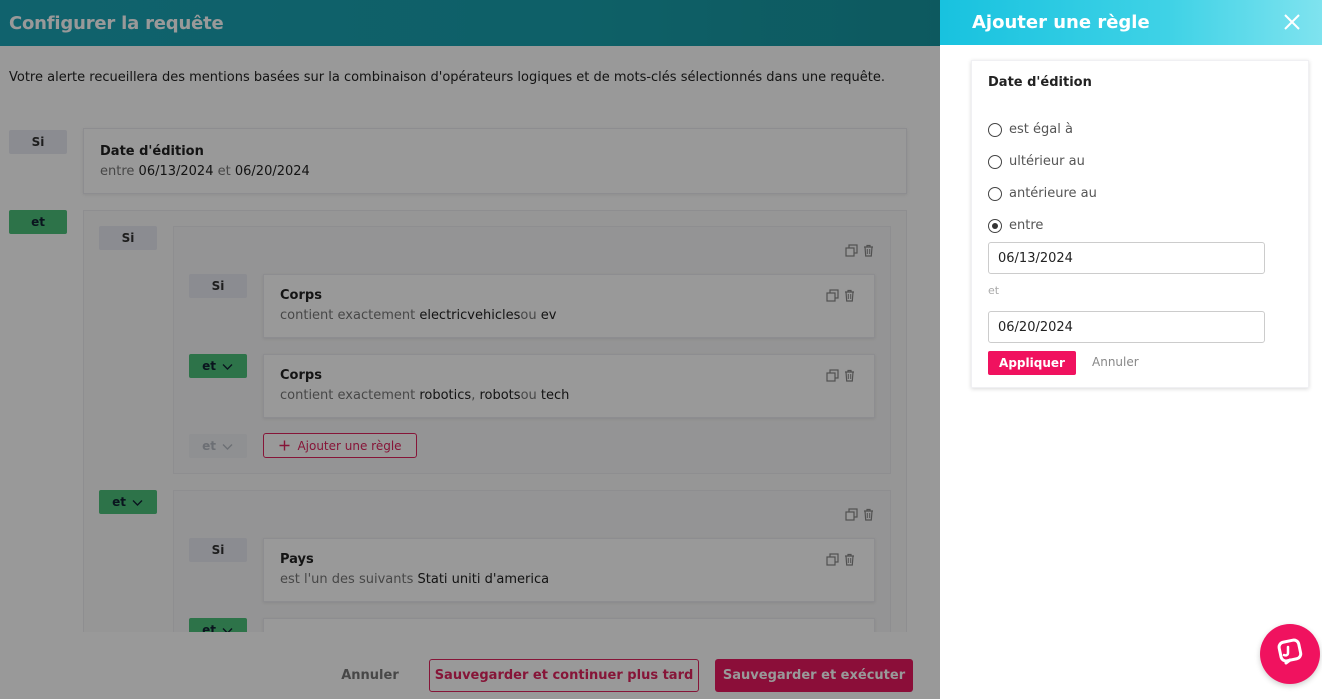 This screenshot has width=1322, height=699. I want to click on radio-label: entre, so click(1026, 225).